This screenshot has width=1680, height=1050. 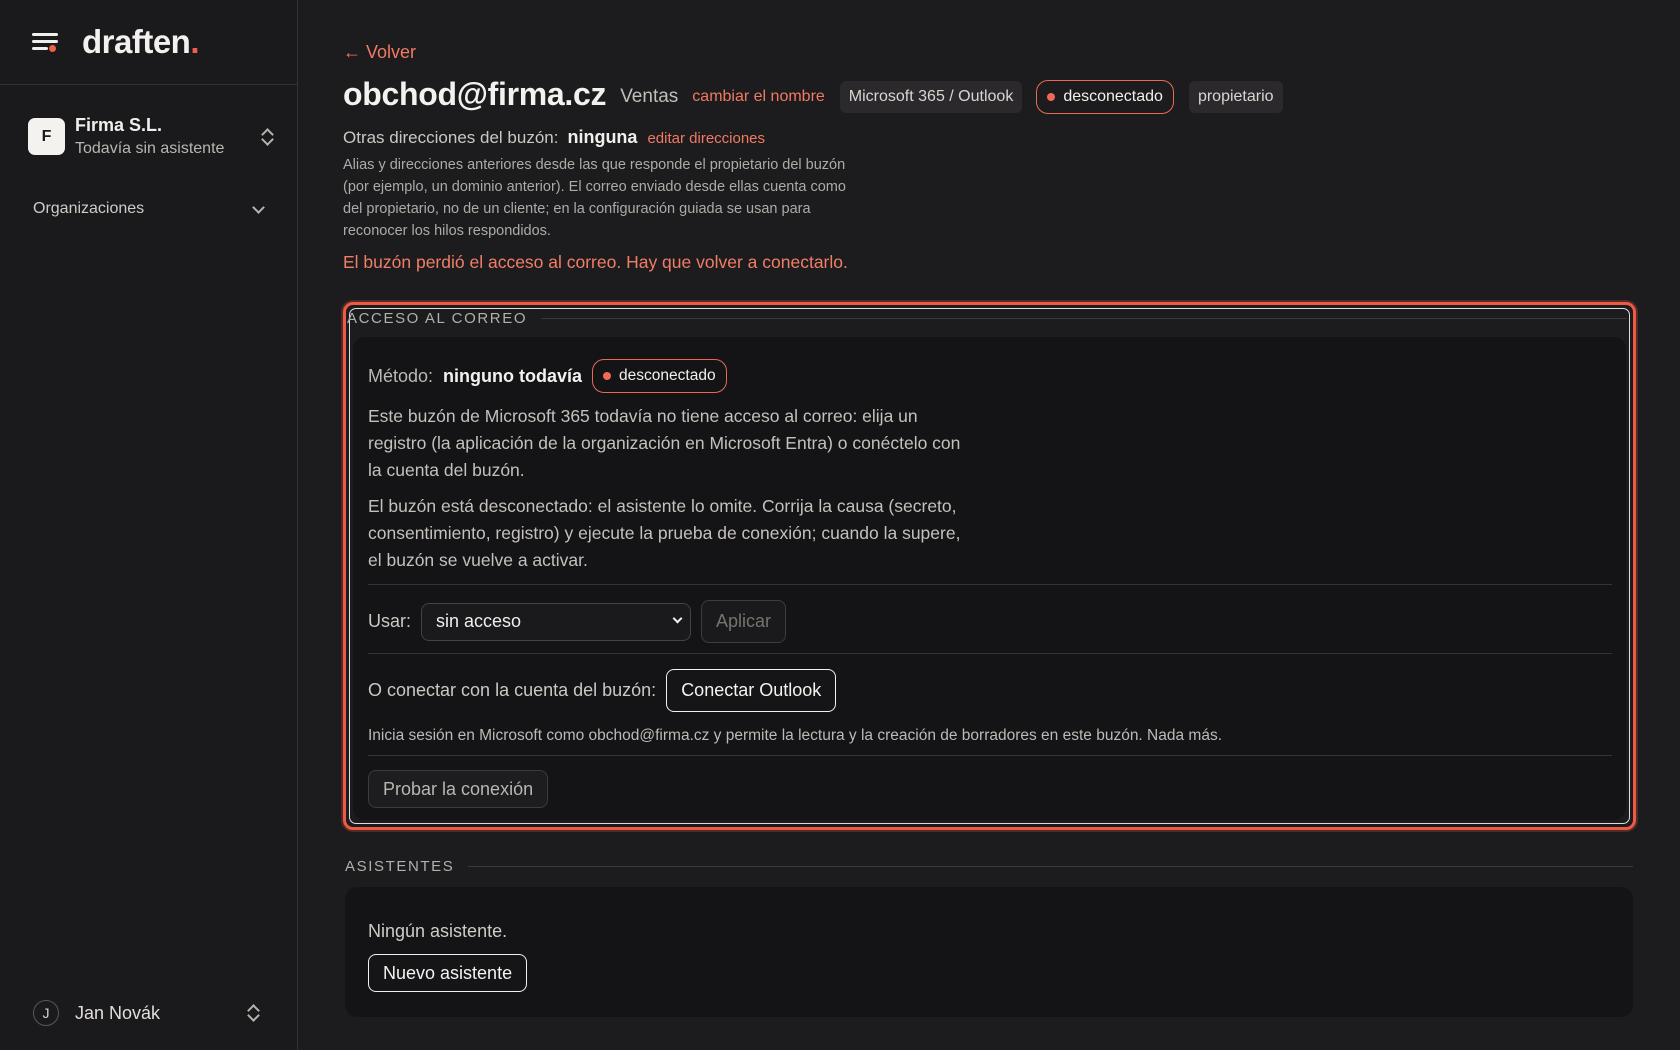 I want to click on org-subtitle: Todavía sin asistente, so click(x=150, y=148).